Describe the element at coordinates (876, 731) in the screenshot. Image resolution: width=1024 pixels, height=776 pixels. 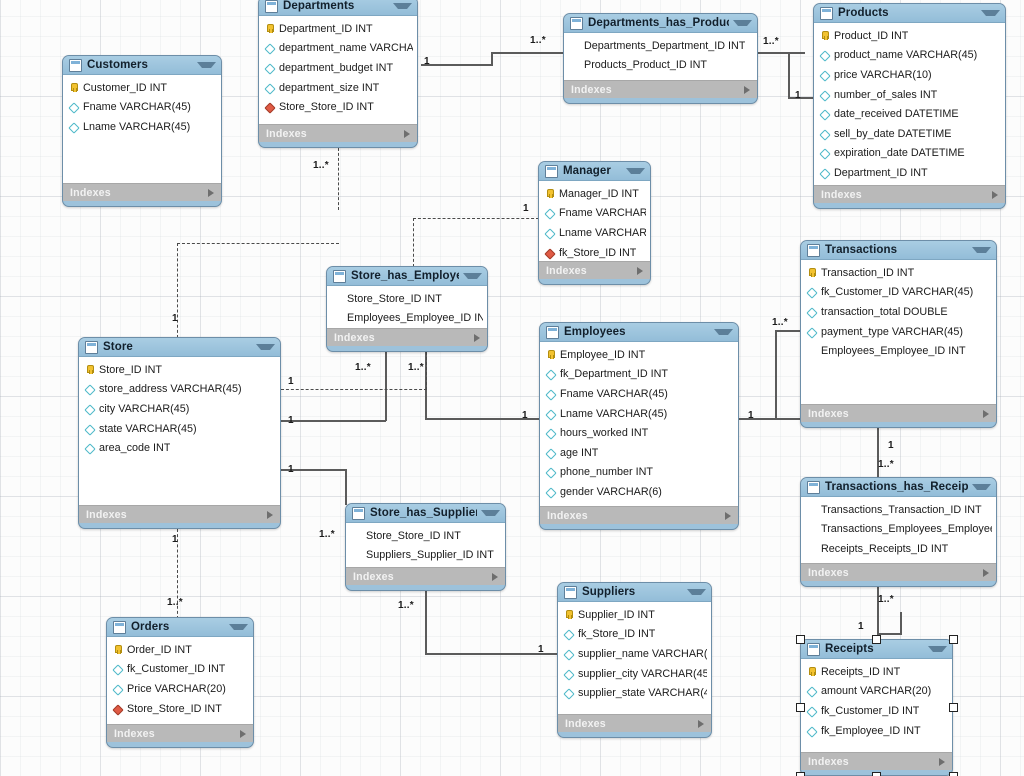
I see `column-row: fk_Employee_ID INT` at that location.